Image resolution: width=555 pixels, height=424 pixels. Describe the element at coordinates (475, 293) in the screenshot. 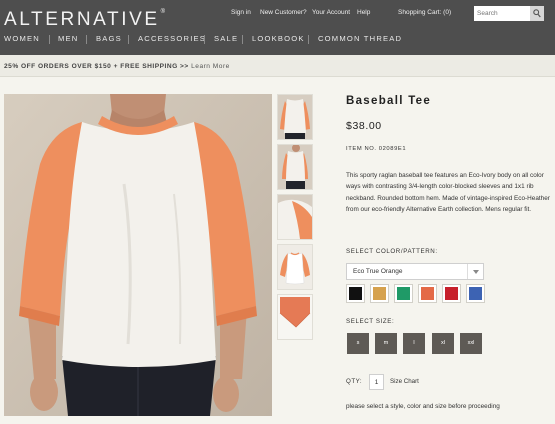

I see `swatch-blue` at that location.